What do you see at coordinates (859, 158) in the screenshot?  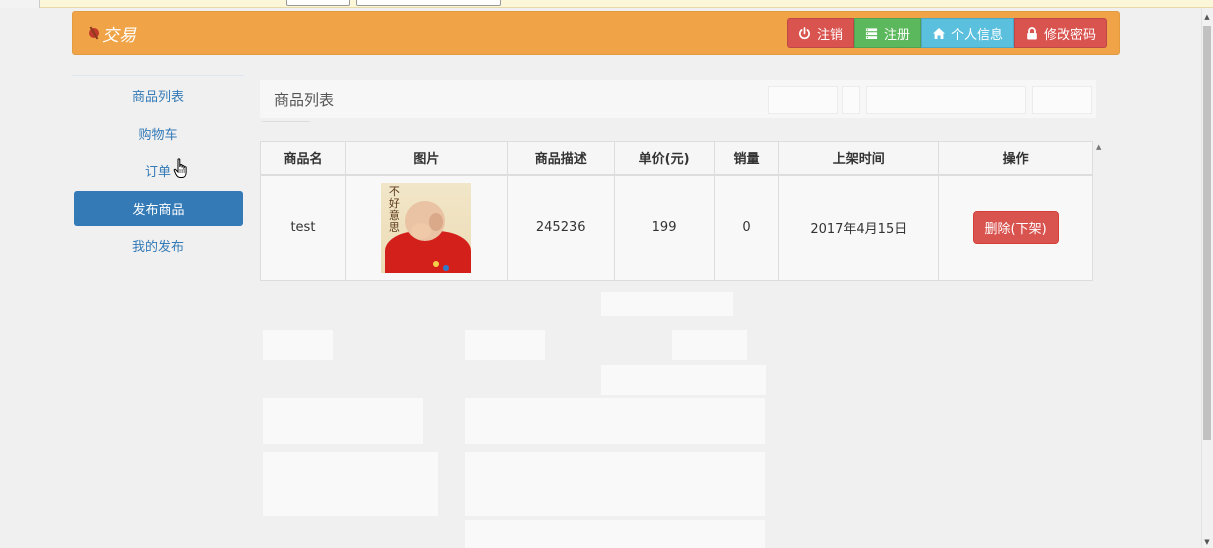 I see `column-header: 上架时间` at bounding box center [859, 158].